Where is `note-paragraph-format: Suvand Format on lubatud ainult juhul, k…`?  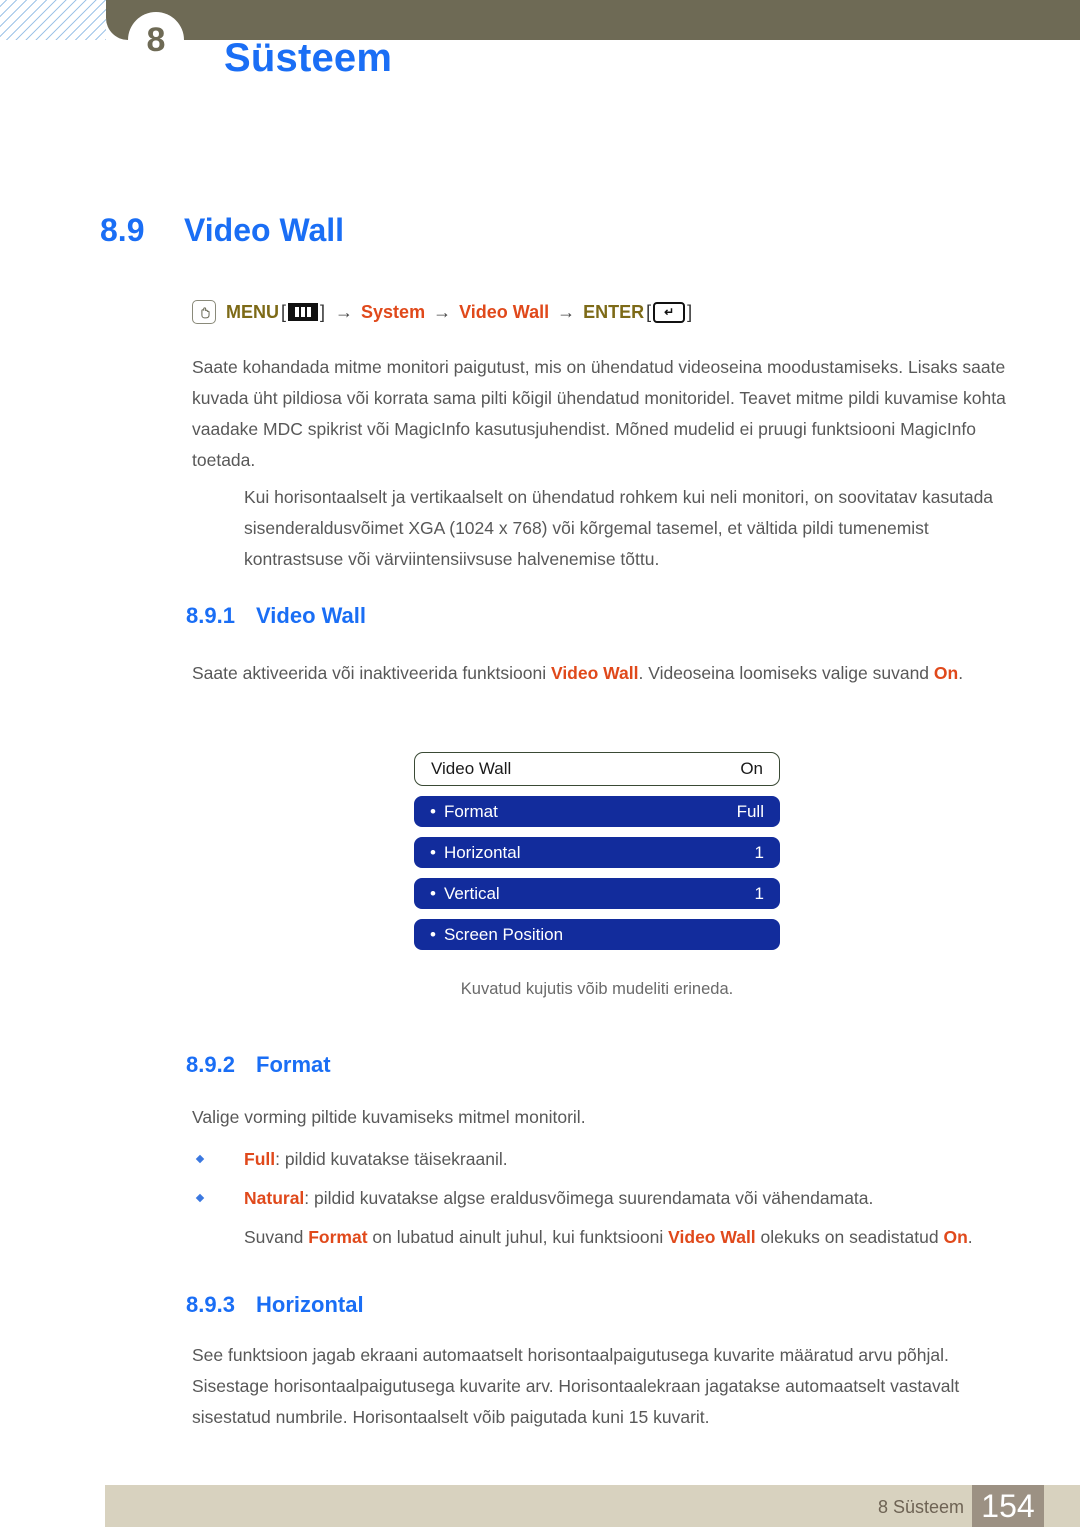 note-paragraph-format: Suvand Format on lubatud ainult juhul, k… is located at coordinates (628, 1237).